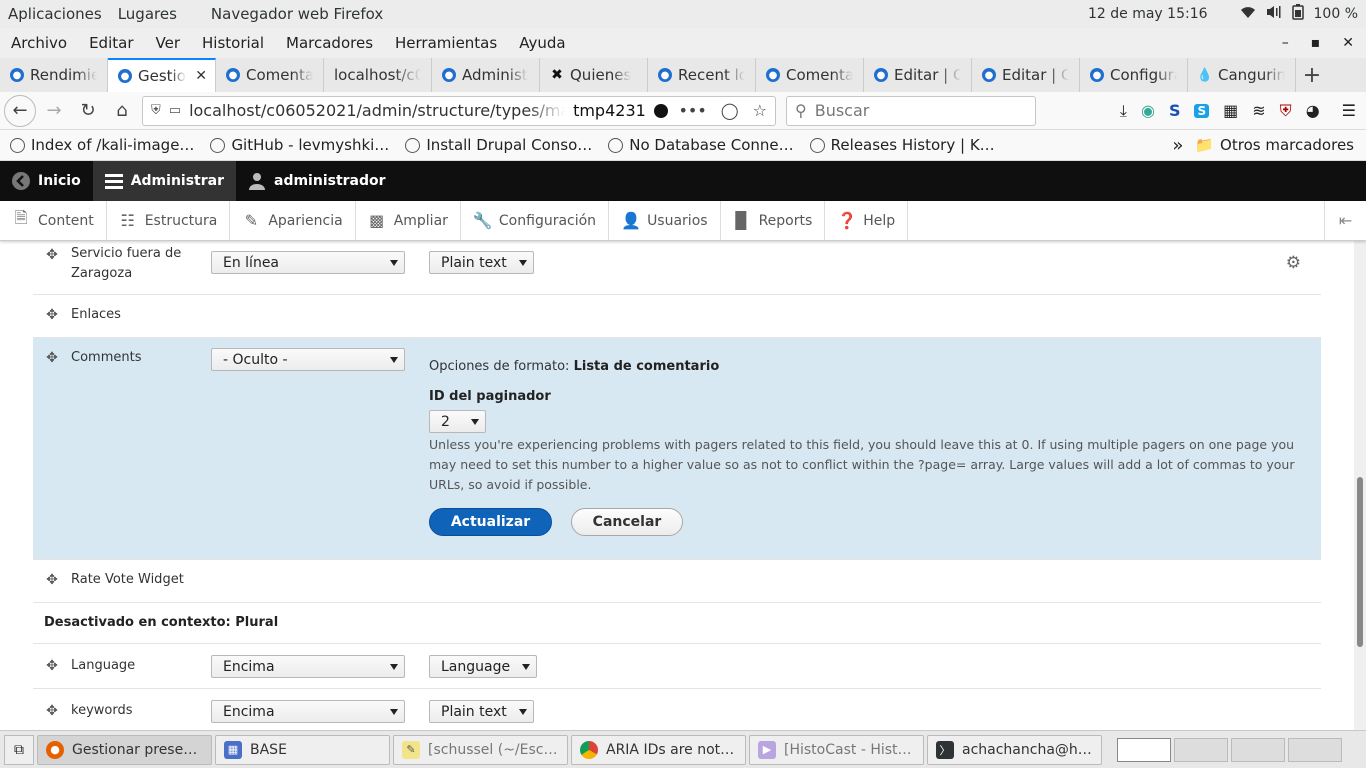 The width and height of the screenshot is (1366, 768). I want to click on tab-comentarios: ● Comenta, so click(270, 75).